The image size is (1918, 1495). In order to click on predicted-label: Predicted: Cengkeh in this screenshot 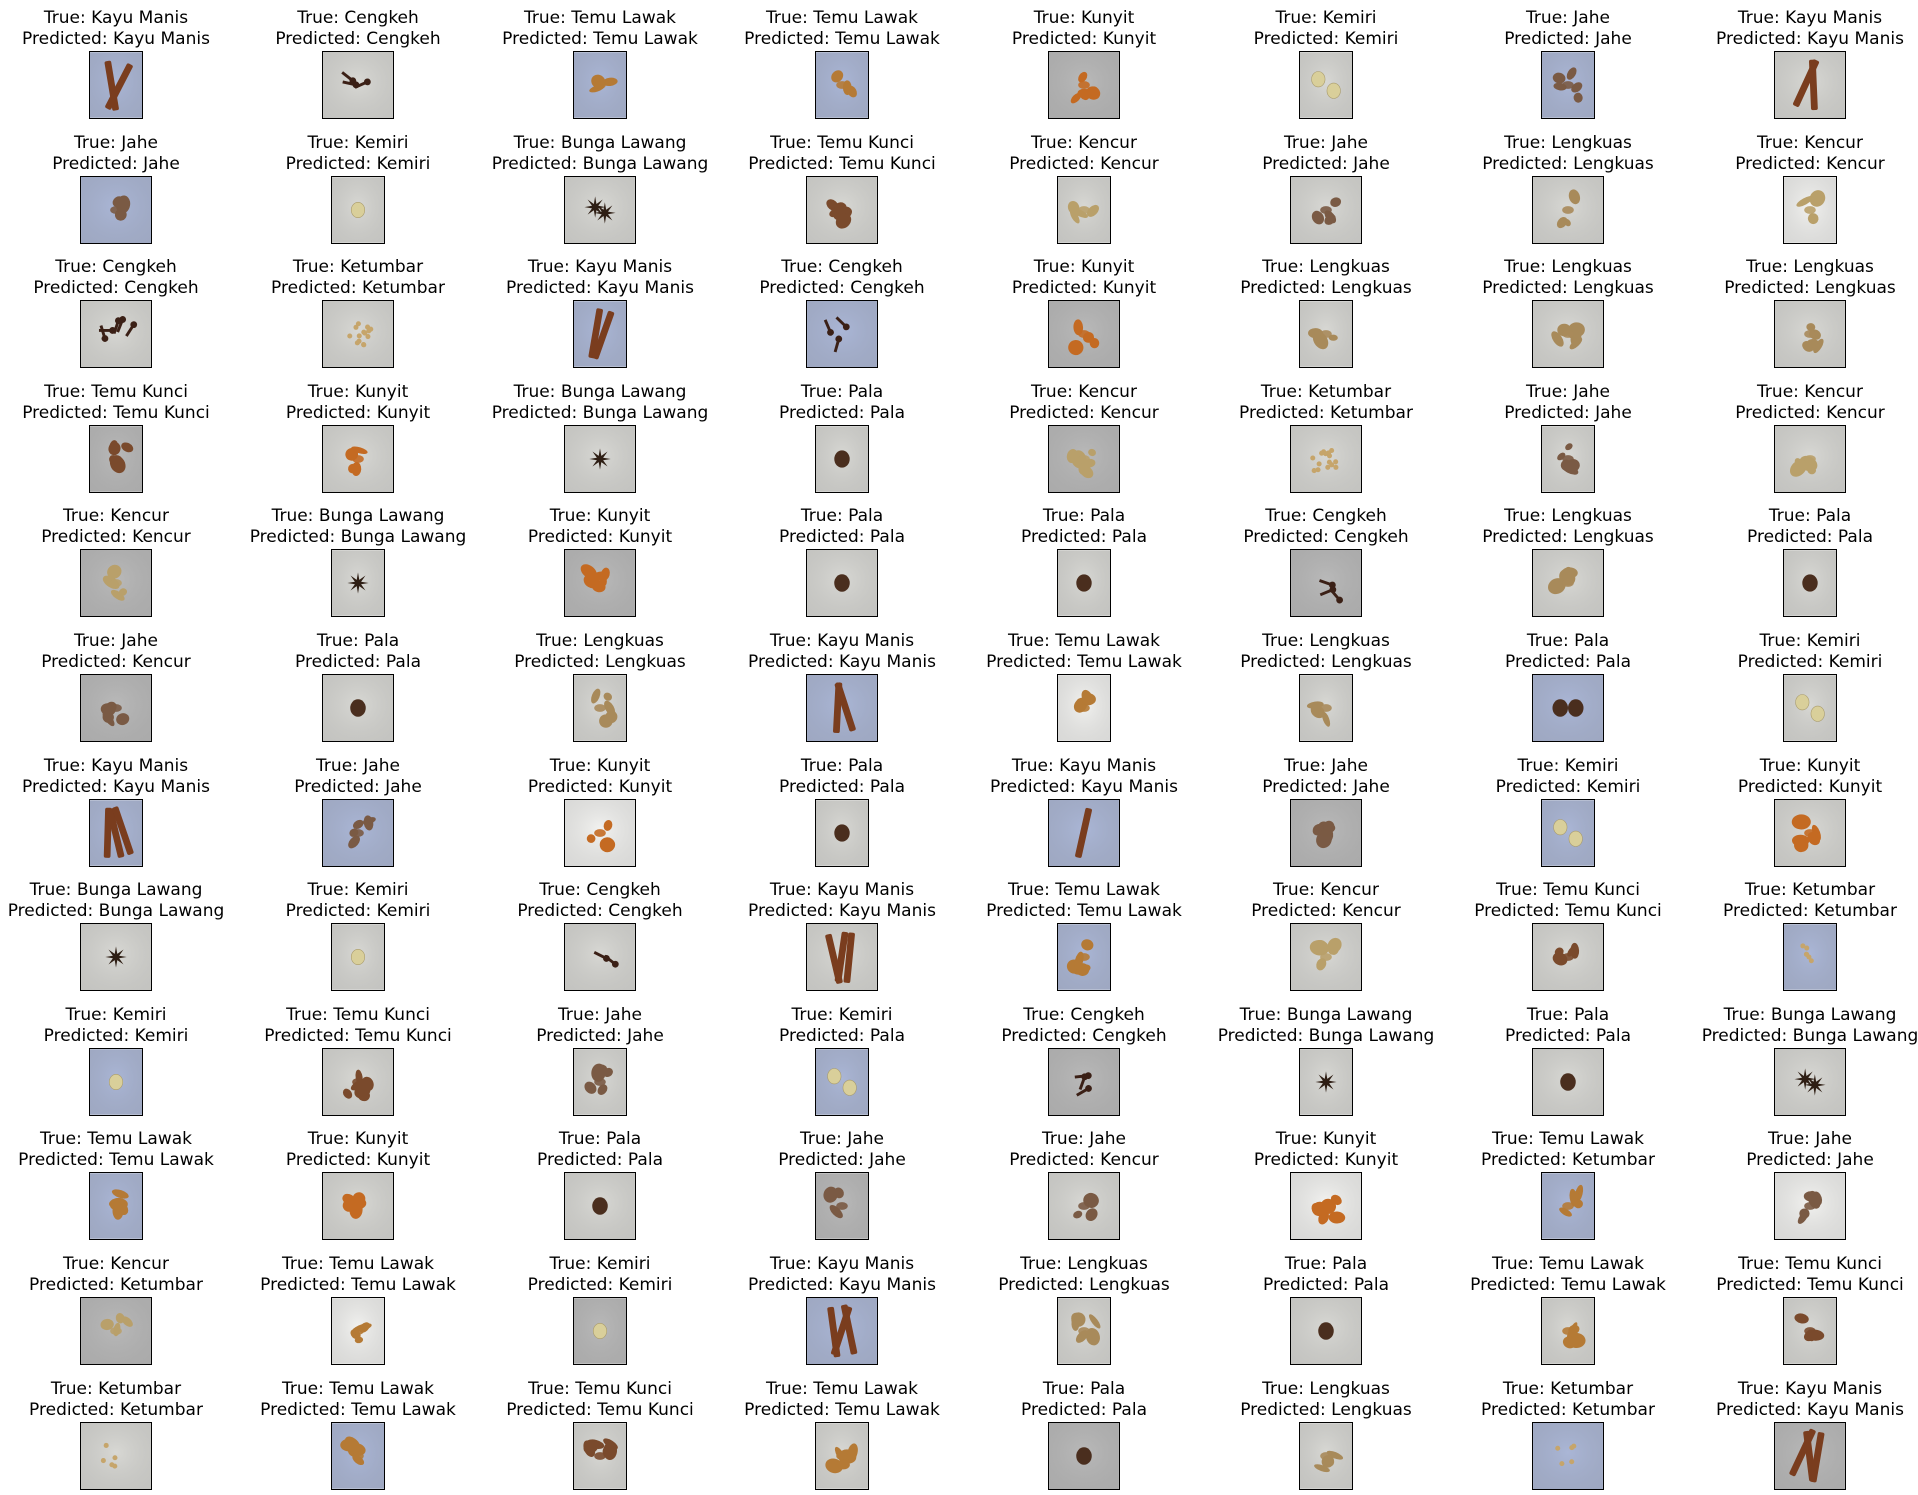, I will do `click(358, 39)`.